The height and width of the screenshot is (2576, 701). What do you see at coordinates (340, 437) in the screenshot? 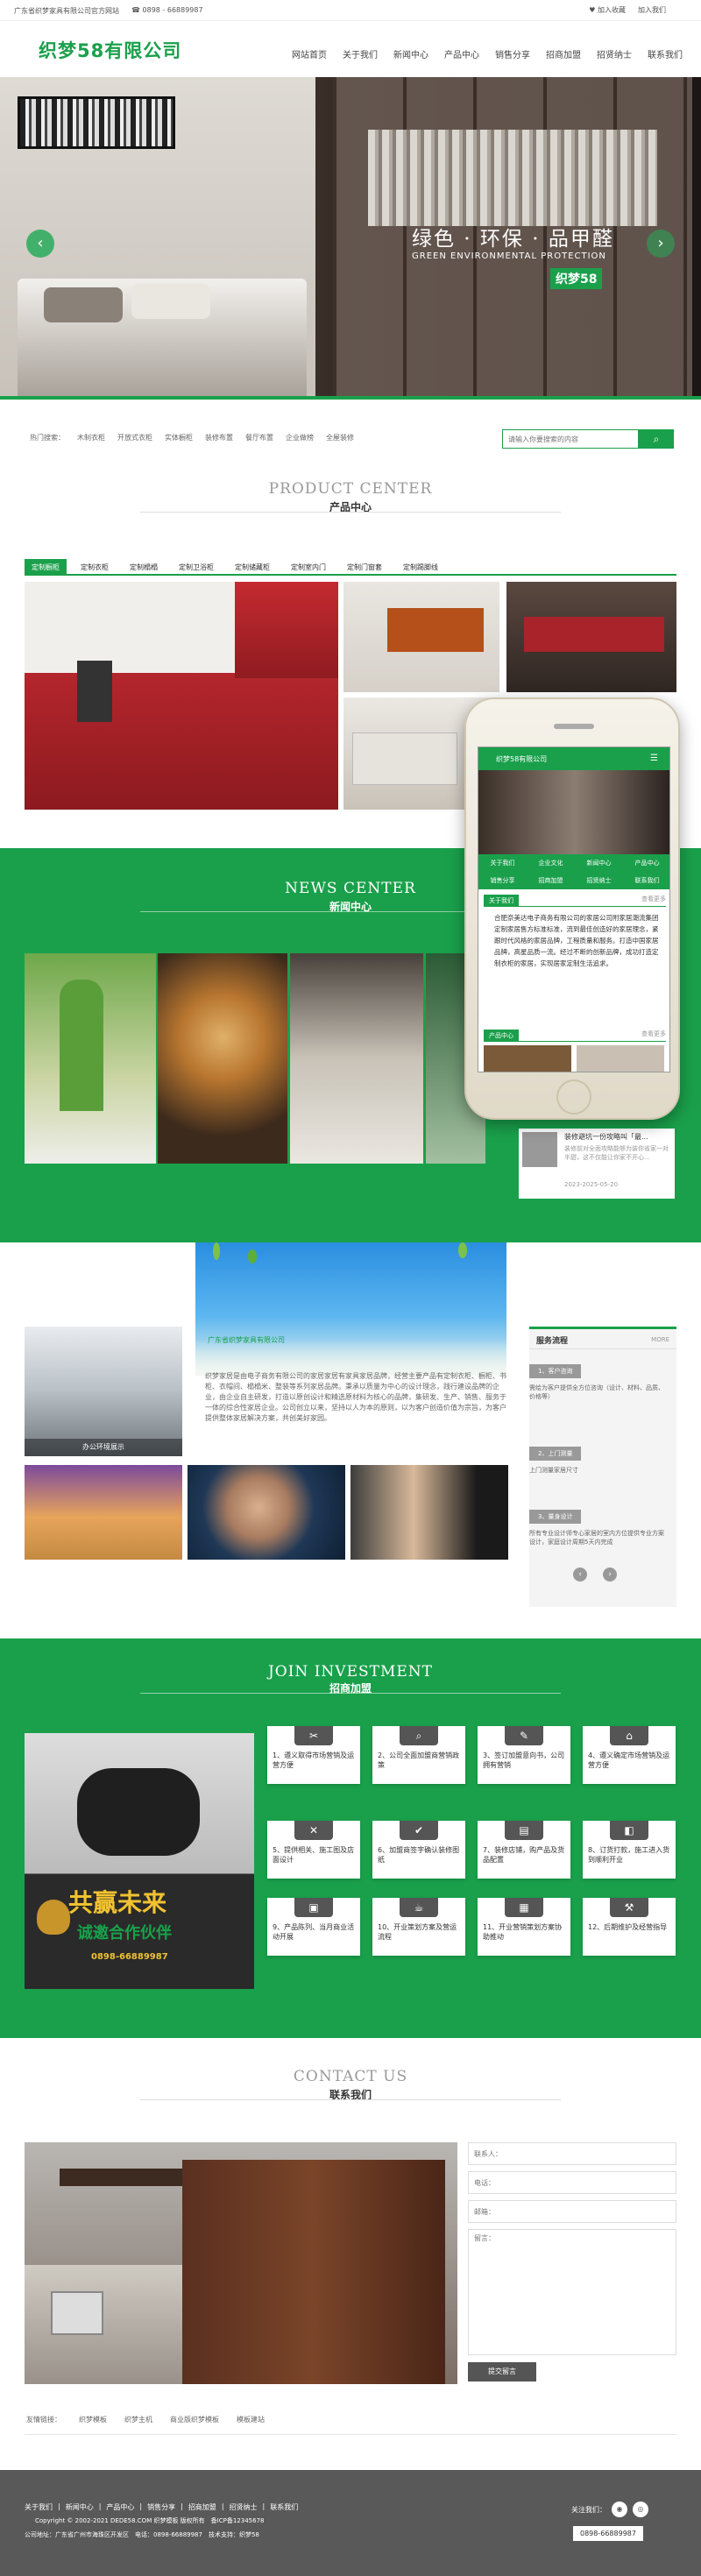
I see `hot-item: 全屋装修` at bounding box center [340, 437].